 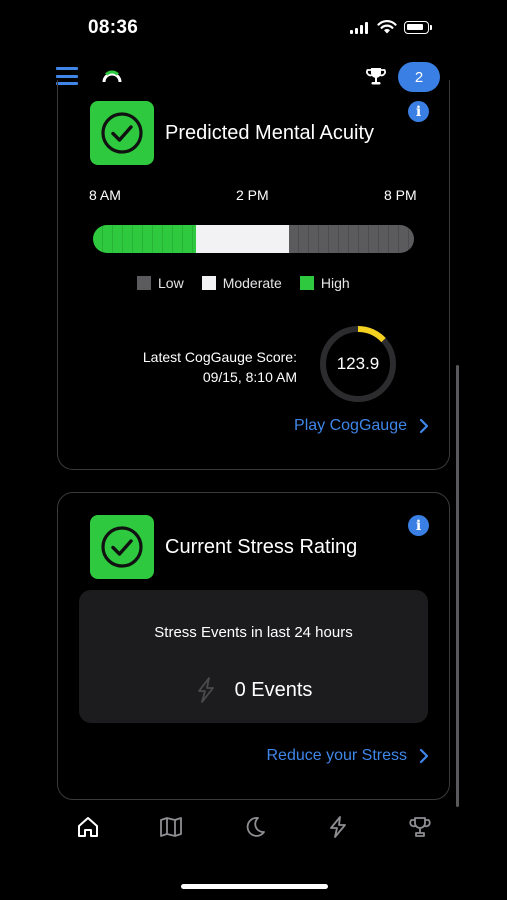 I want to click on acuity-segment-high, so click(x=144, y=239).